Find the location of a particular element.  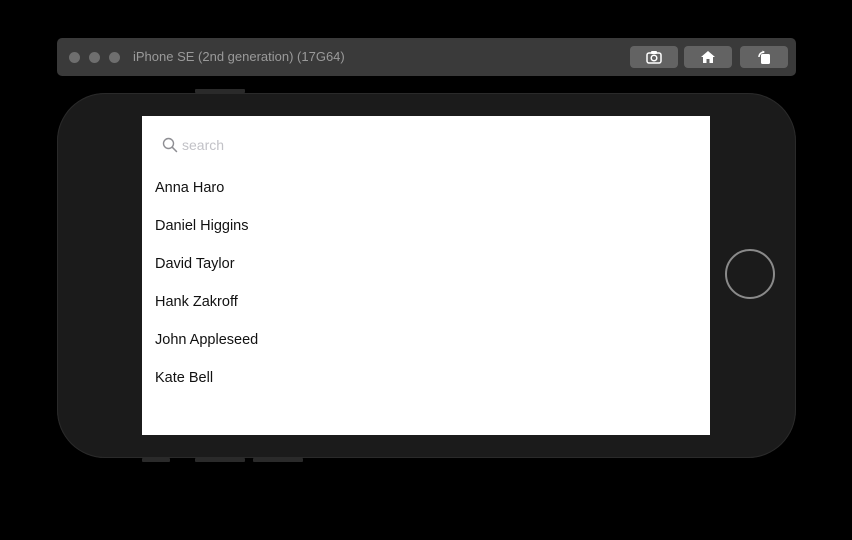

contact-row: Hank Zakroff is located at coordinates (426, 302).